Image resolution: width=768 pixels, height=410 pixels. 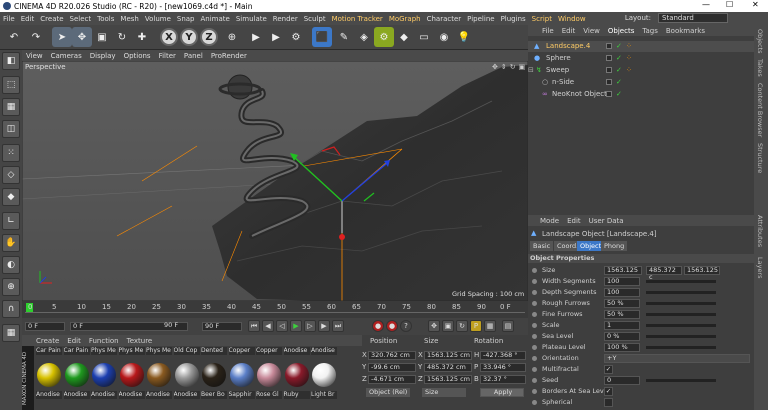 I want to click on axis-y-toggle: Y, so click(x=189, y=37).